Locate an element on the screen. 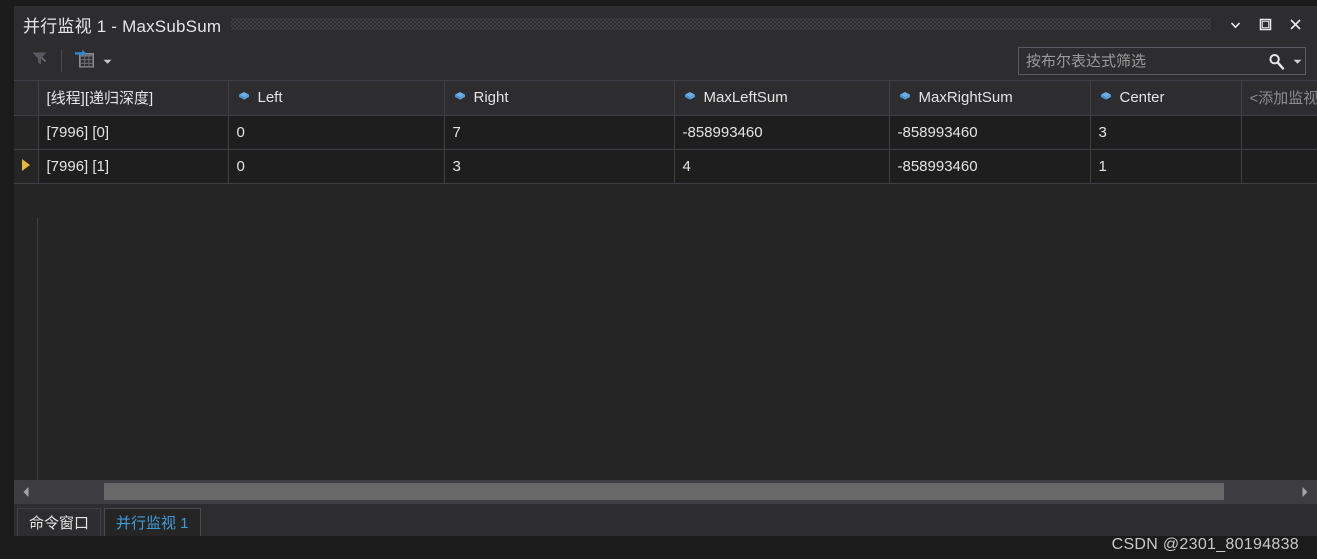 The height and width of the screenshot is (559, 1317). tab-command-window: 命令窗口 is located at coordinates (59, 522).